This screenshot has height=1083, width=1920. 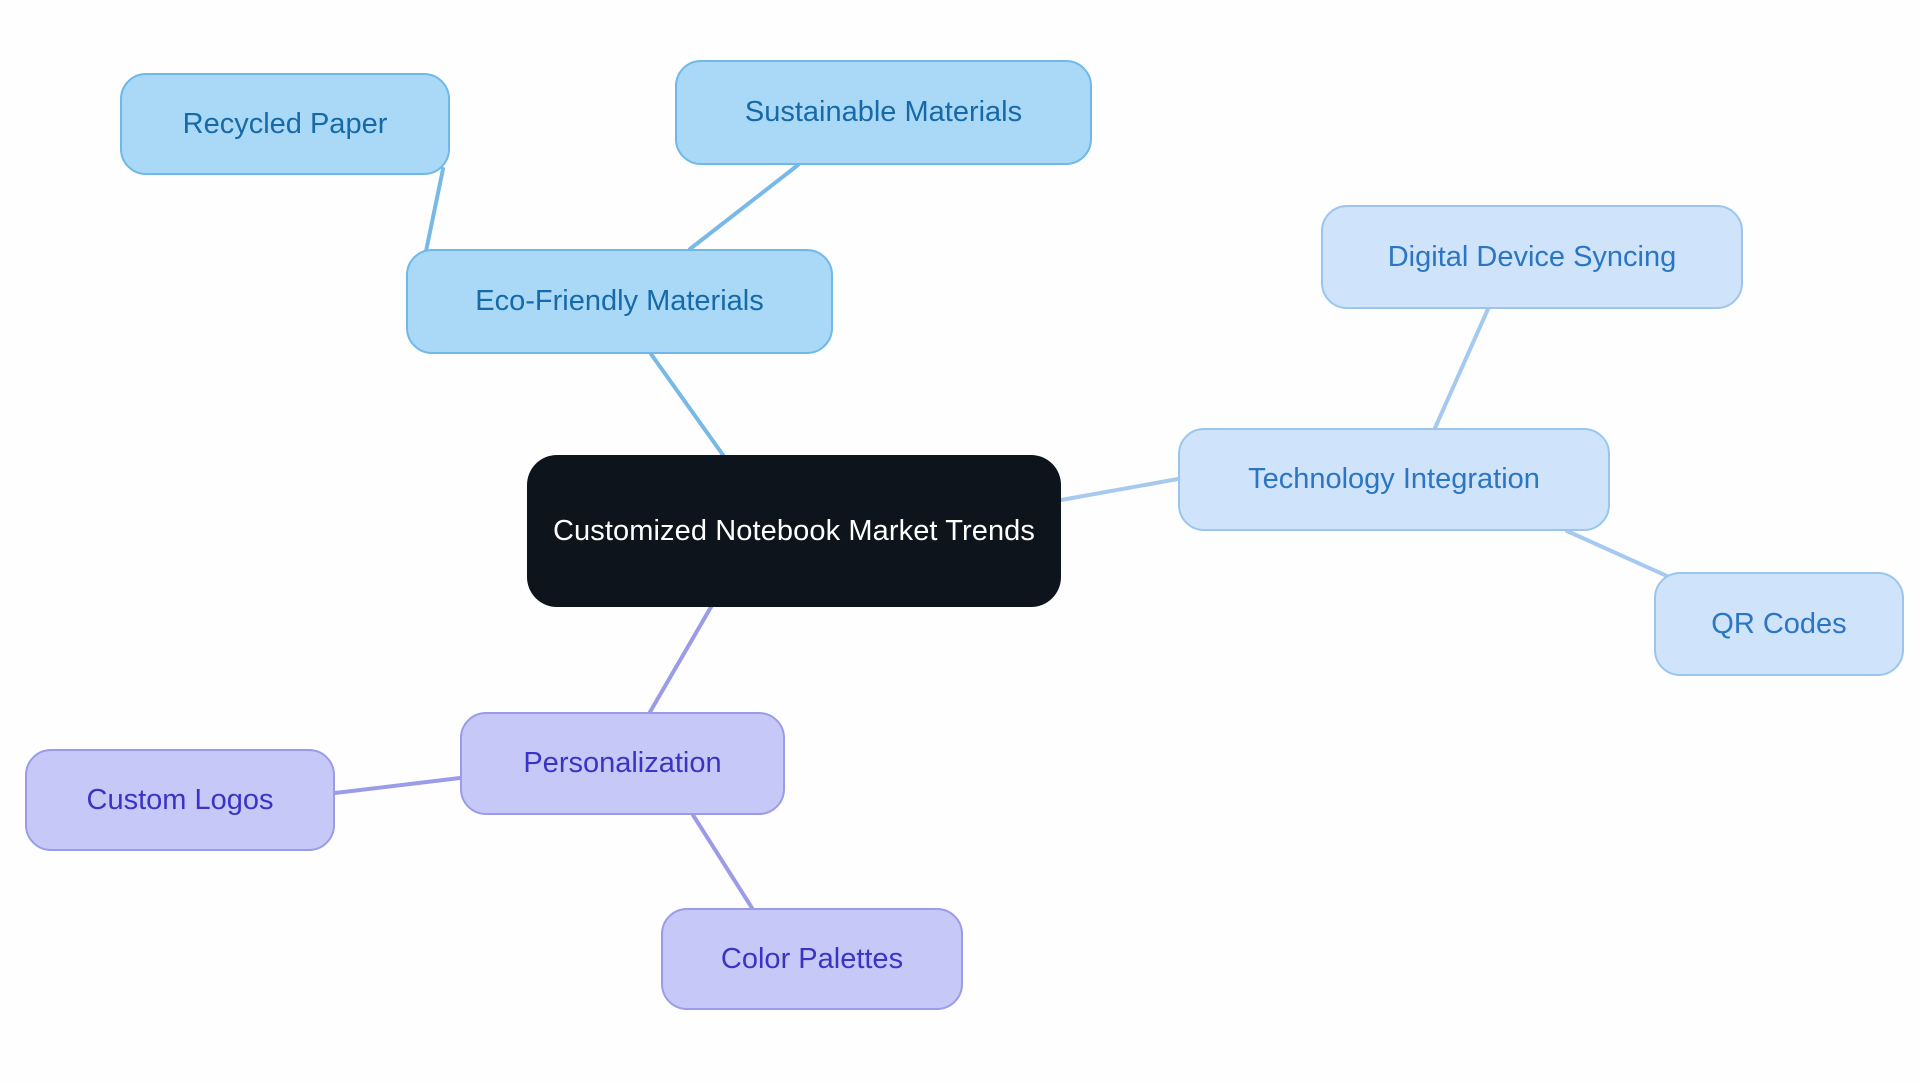 I want to click on edge-personalization-to-color-palettes, so click(x=722, y=861).